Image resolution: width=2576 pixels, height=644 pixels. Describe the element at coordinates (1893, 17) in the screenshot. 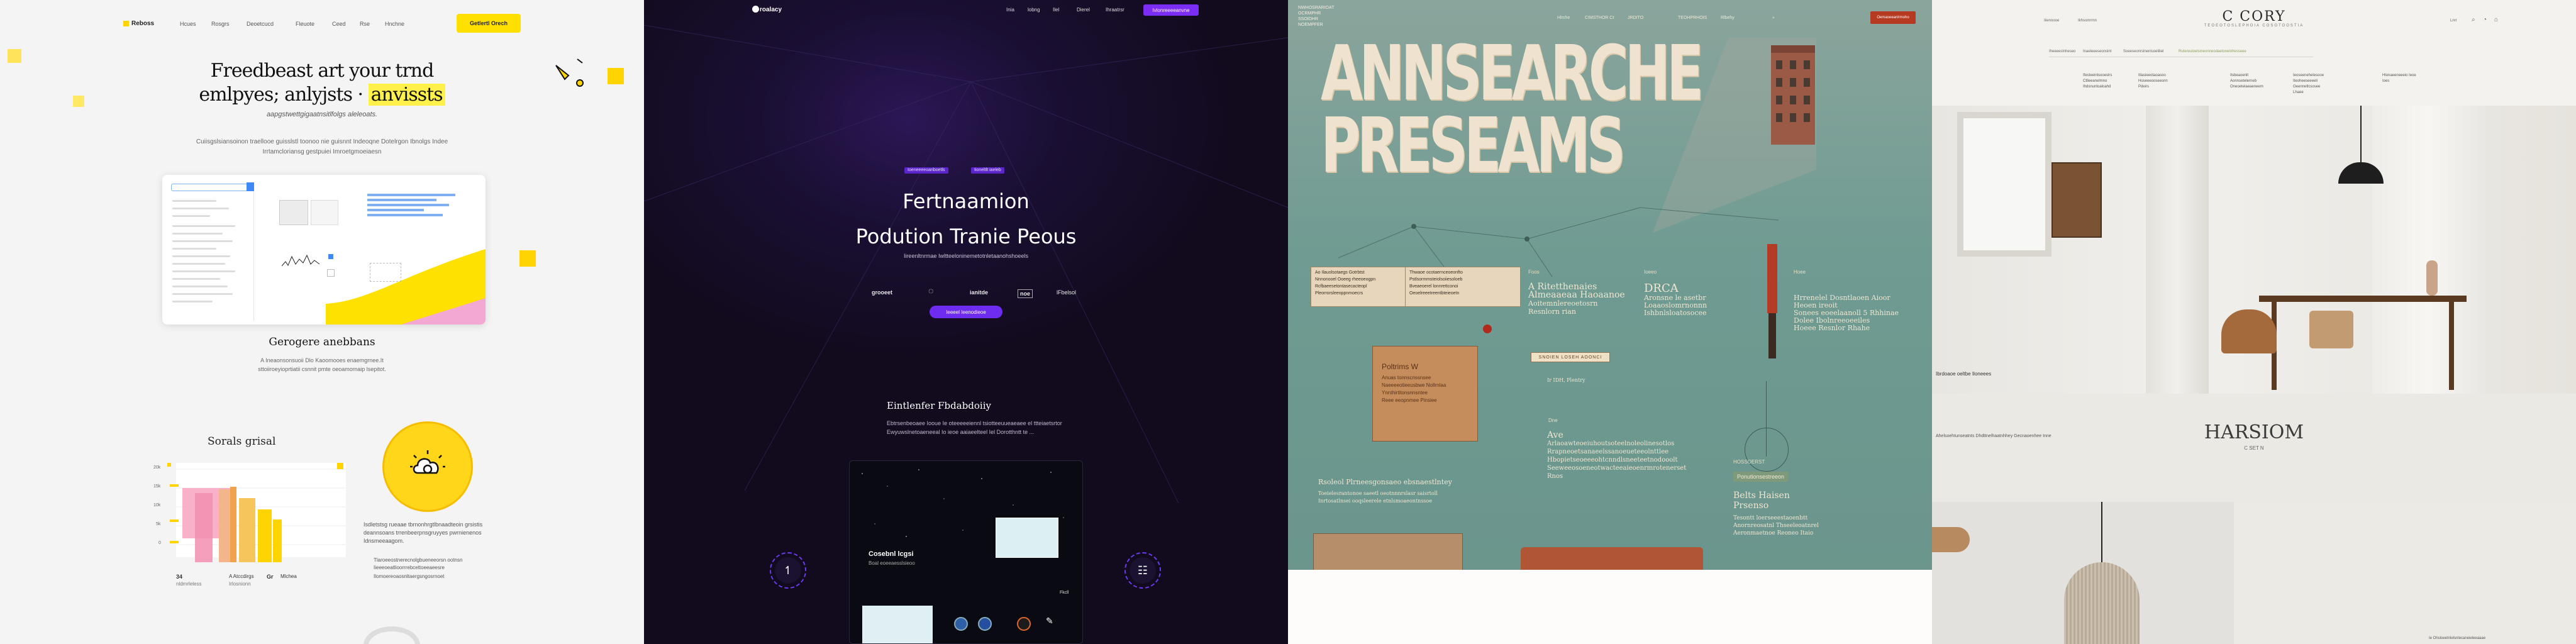

I see `nav-cta-button: Oemaoeeanlrmoho` at that location.